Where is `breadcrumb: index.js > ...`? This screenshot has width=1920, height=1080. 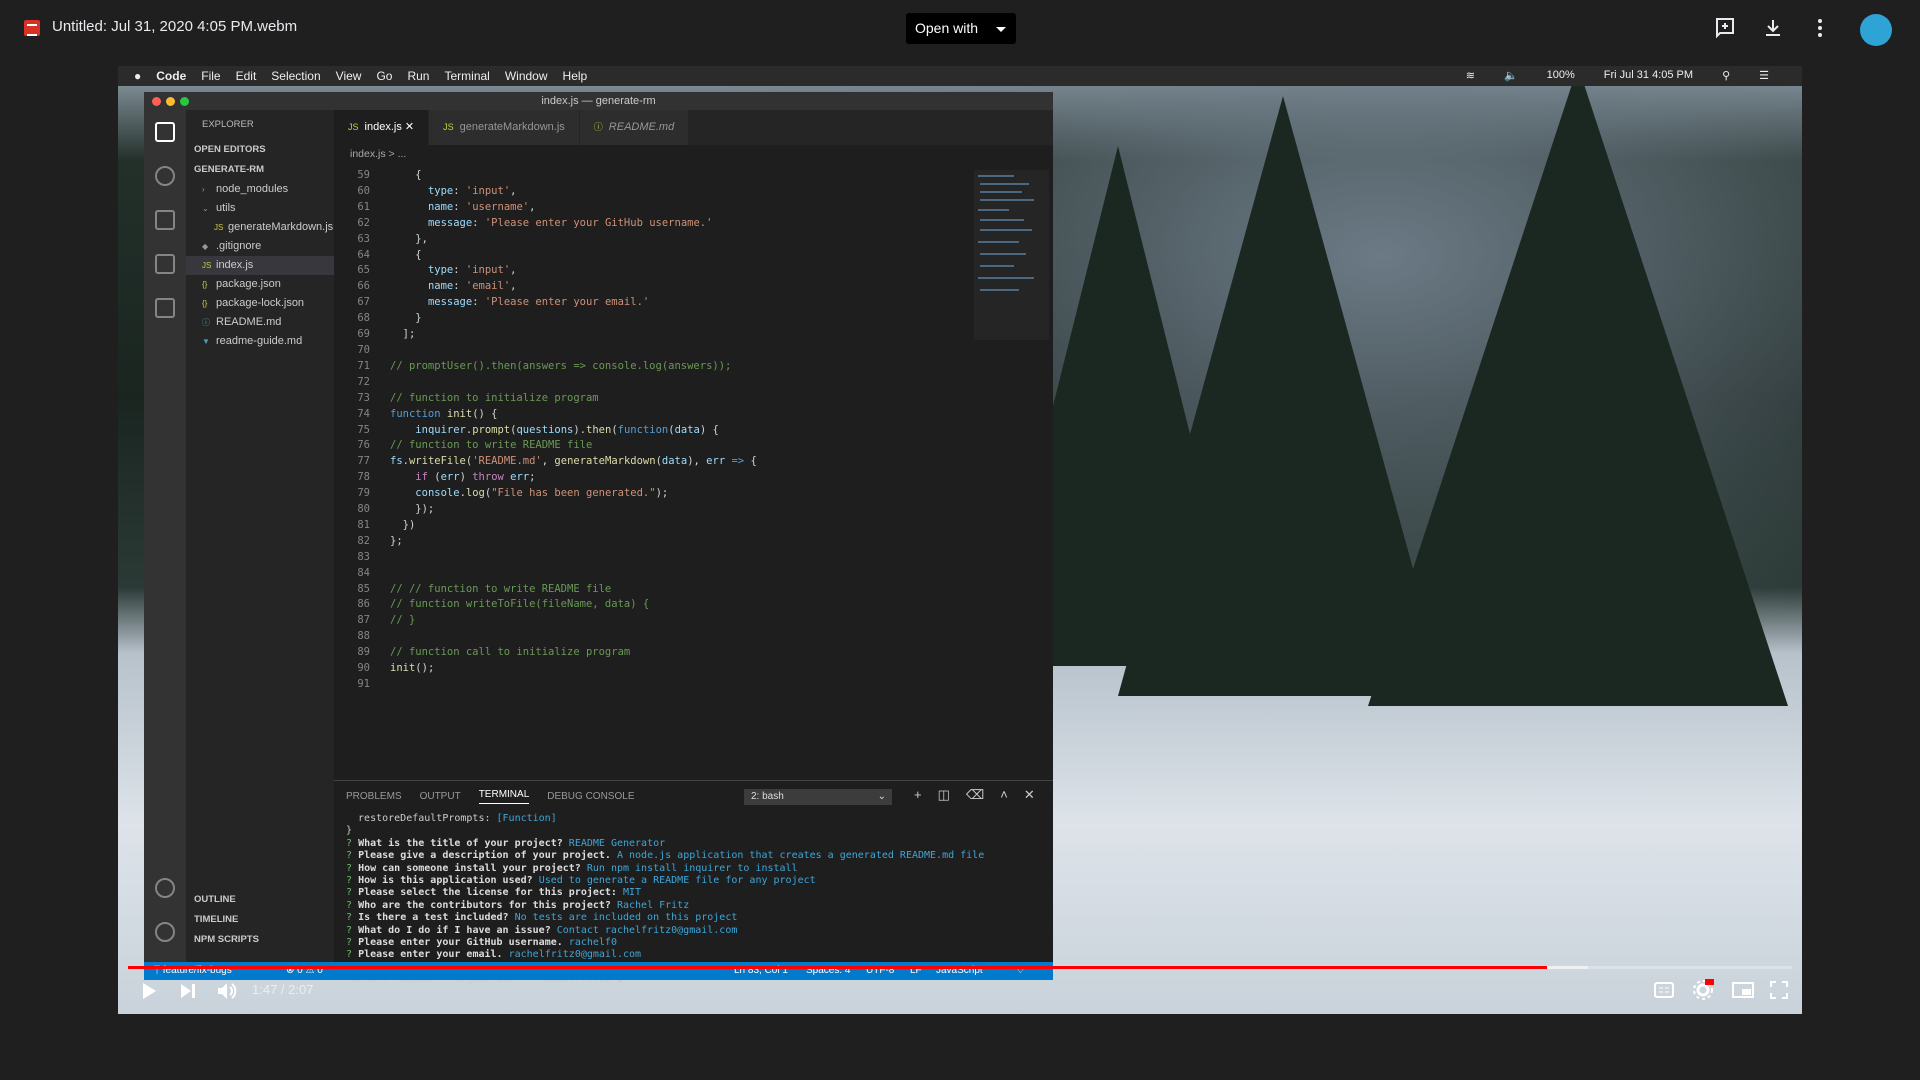 breadcrumb: index.js > ... is located at coordinates (693, 154).